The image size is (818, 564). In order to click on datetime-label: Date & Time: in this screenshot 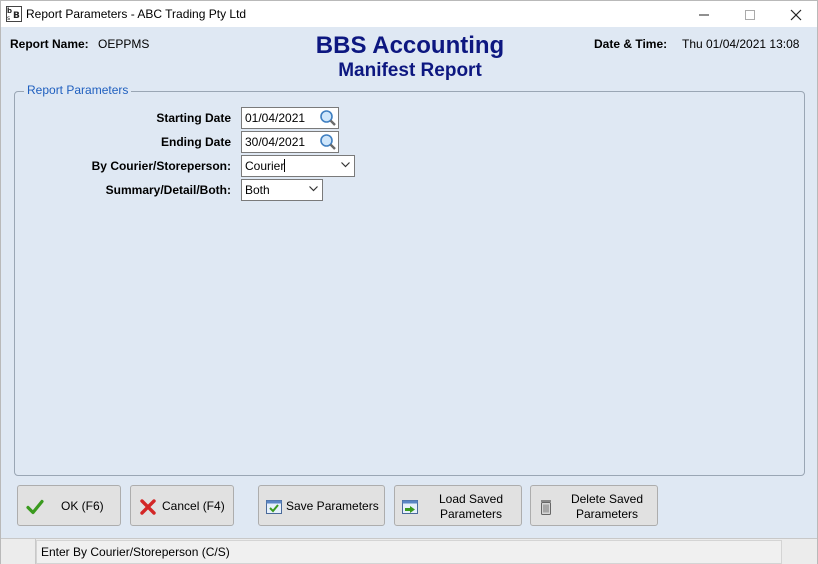, I will do `click(631, 44)`.